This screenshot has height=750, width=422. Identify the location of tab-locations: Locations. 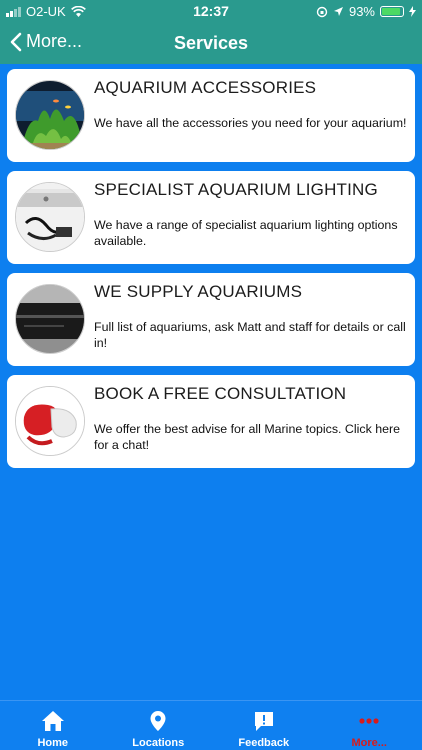
(159, 725).